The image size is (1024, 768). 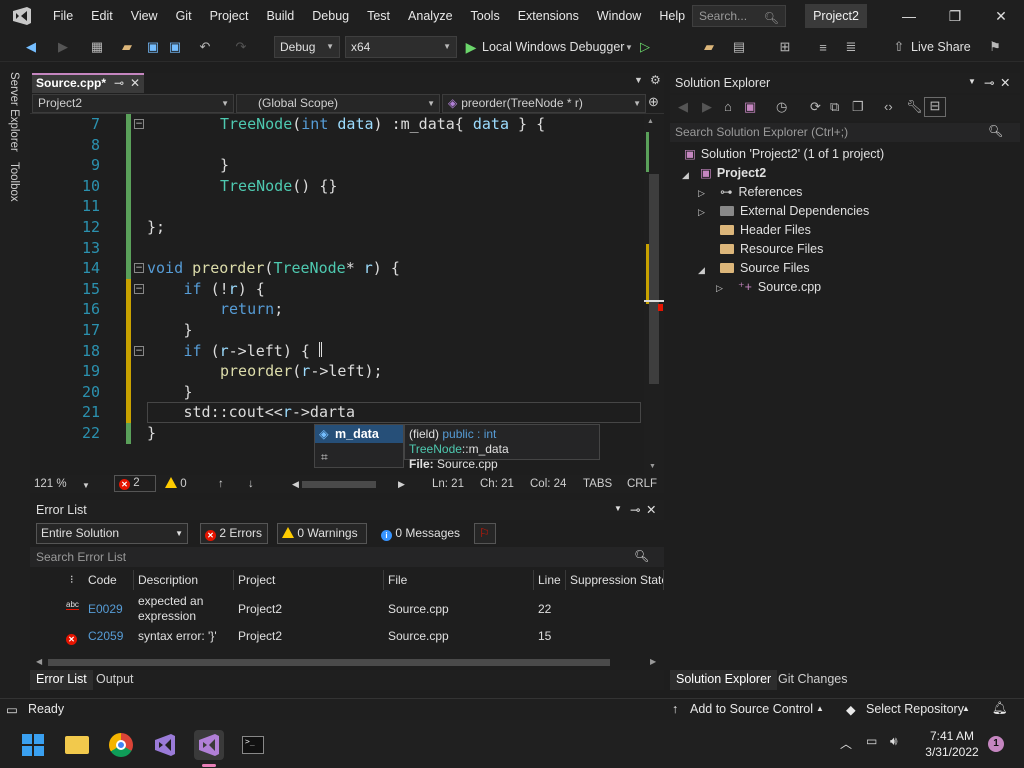 I want to click on network-icon: ▭, so click(x=871, y=741).